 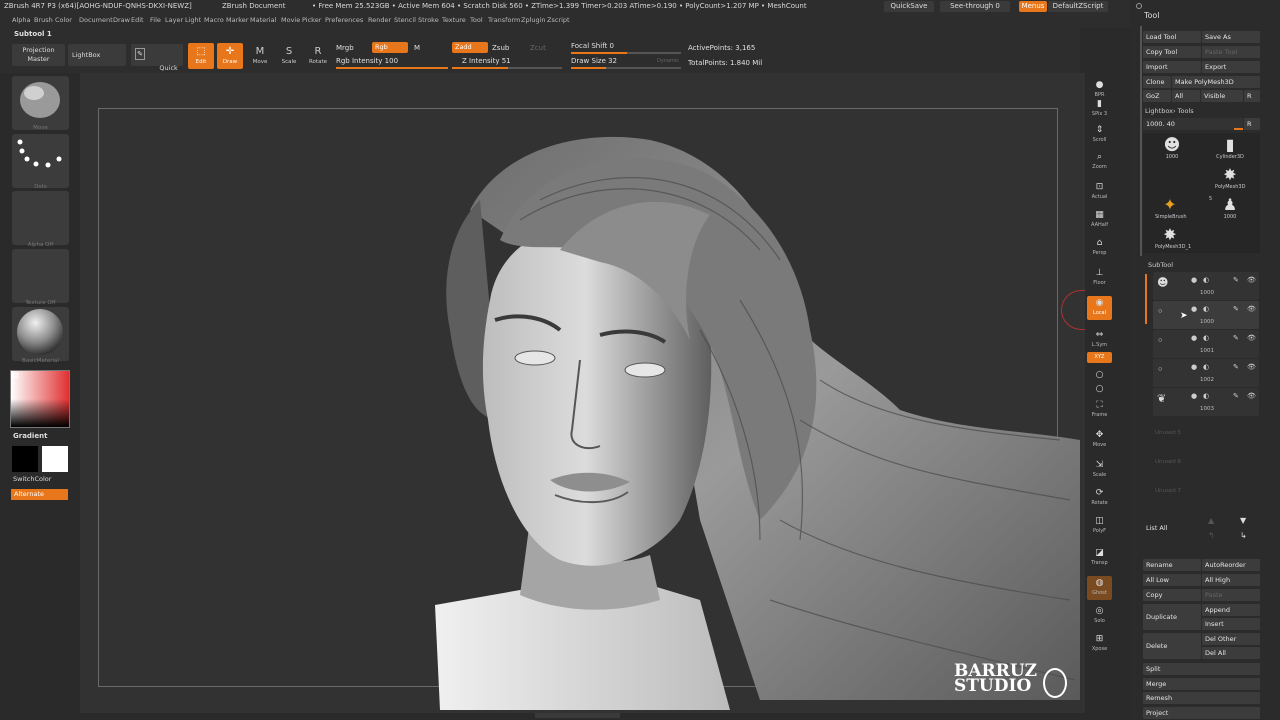 I want to click on make-polymesh-button: Make PolyMesh3D, so click(x=1216, y=82).